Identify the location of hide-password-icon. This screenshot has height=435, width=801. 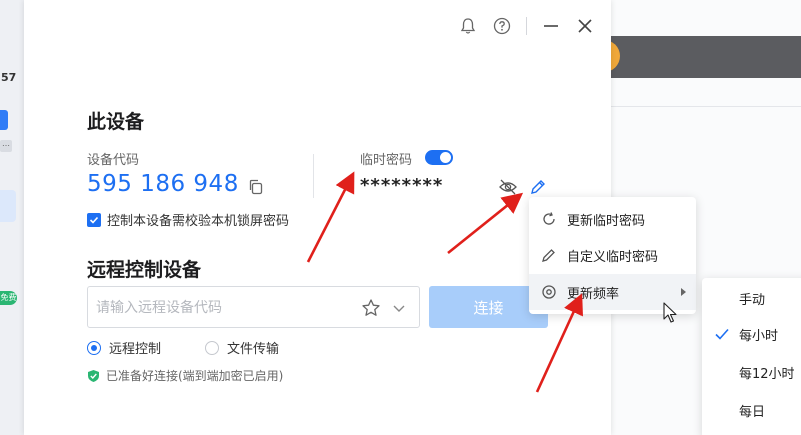
(508, 187).